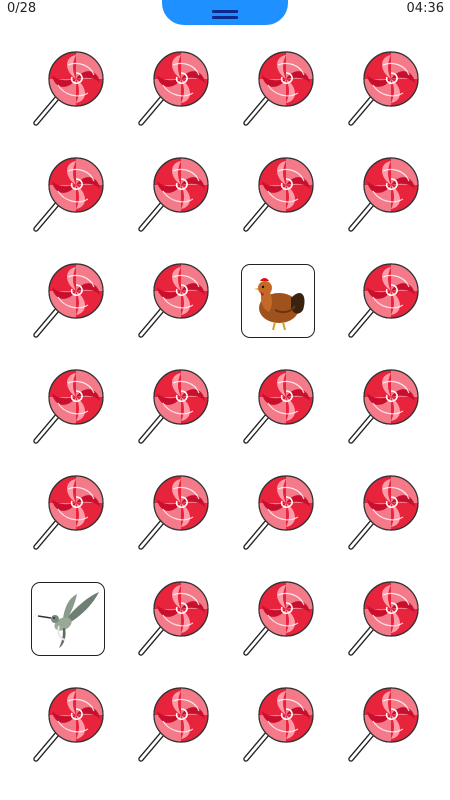 The image size is (450, 800). I want to click on hamburger-icon, so click(225, 14).